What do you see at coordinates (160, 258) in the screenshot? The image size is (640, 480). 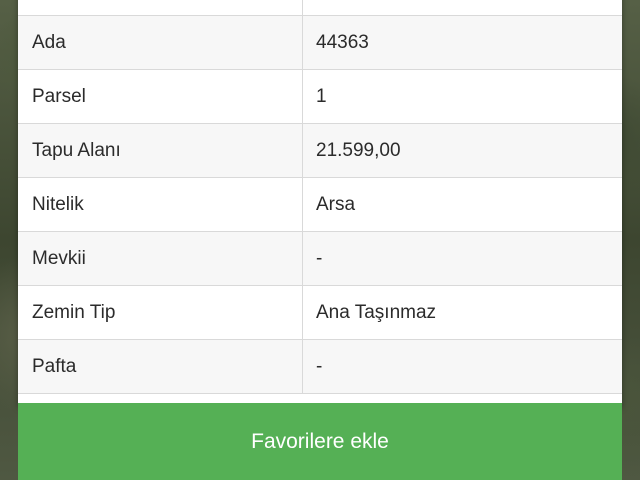 I see `row-label: Mevkii` at bounding box center [160, 258].